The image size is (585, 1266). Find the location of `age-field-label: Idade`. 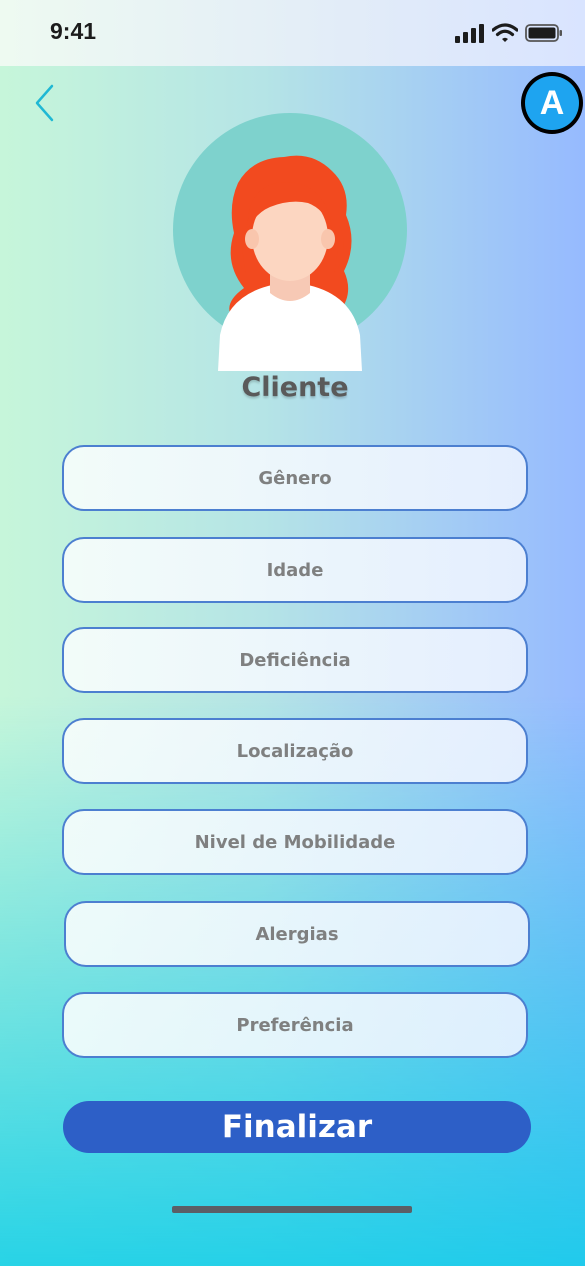

age-field-label: Idade is located at coordinates (295, 570).